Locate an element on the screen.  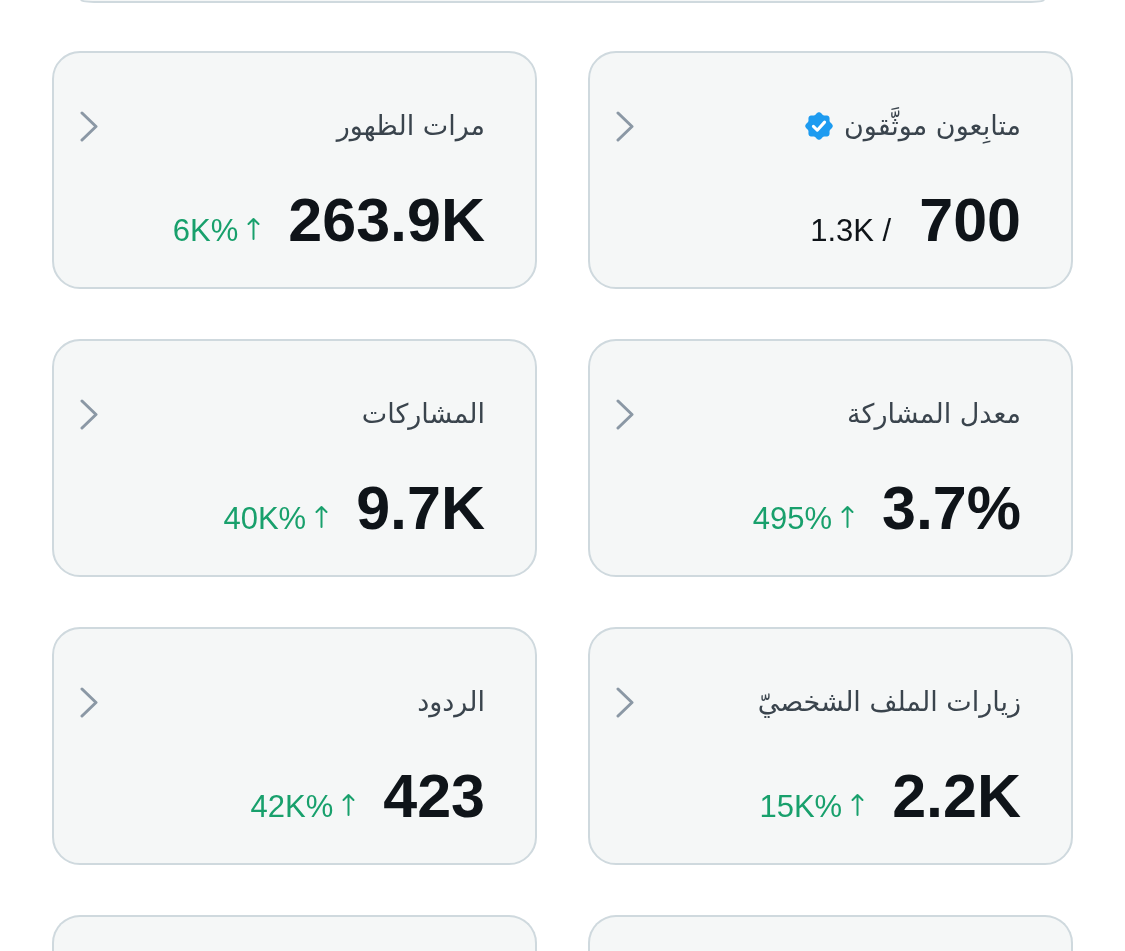
stat-value: 2.2K is located at coordinates (956, 796).